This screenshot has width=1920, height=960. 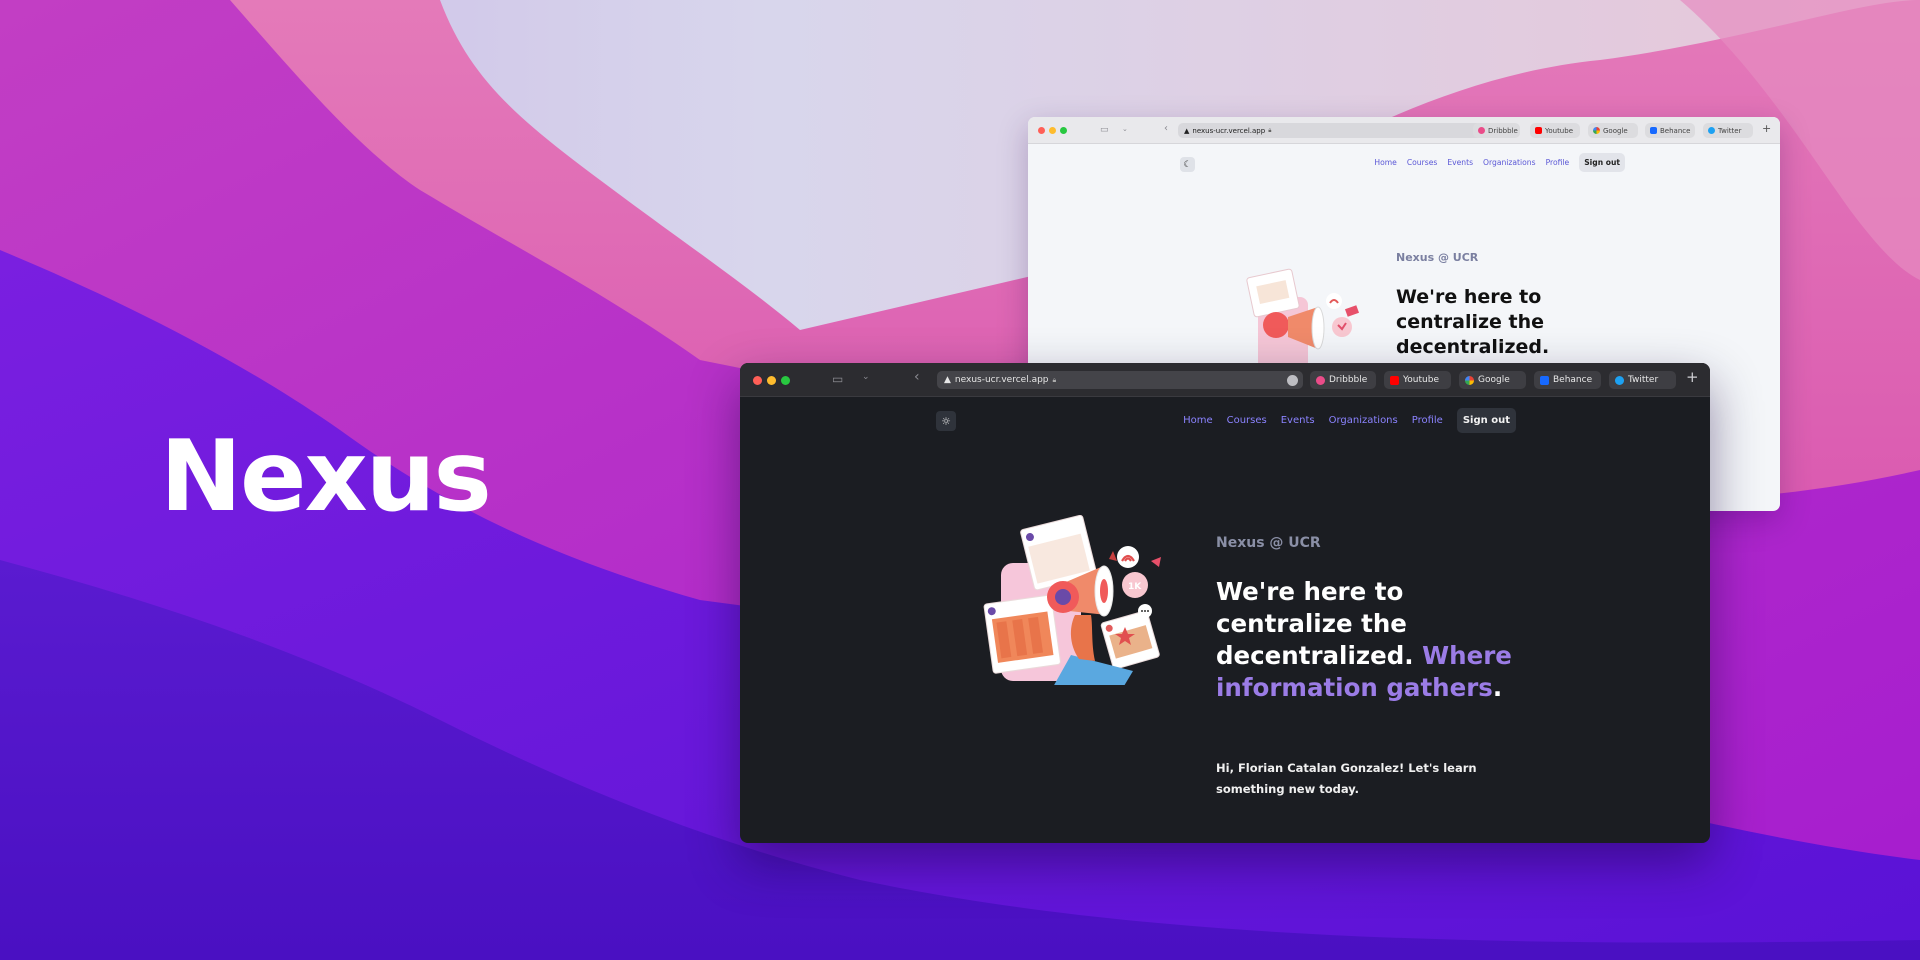 What do you see at coordinates (326, 477) in the screenshot?
I see `hero-title: Nexus` at bounding box center [326, 477].